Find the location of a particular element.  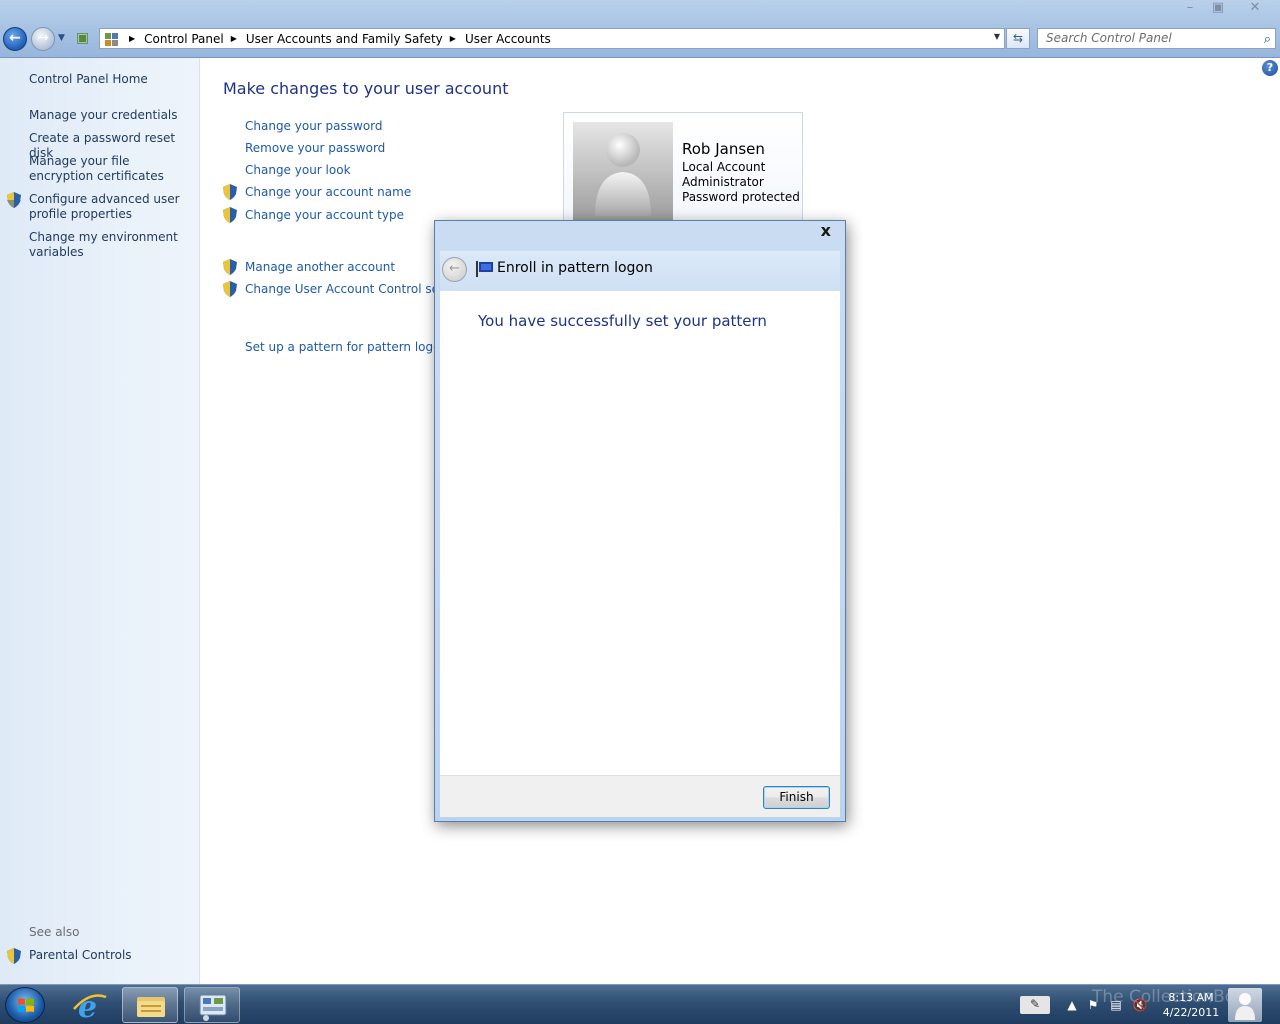

taskbar-internet-explorer: e is located at coordinates (90, 1005).